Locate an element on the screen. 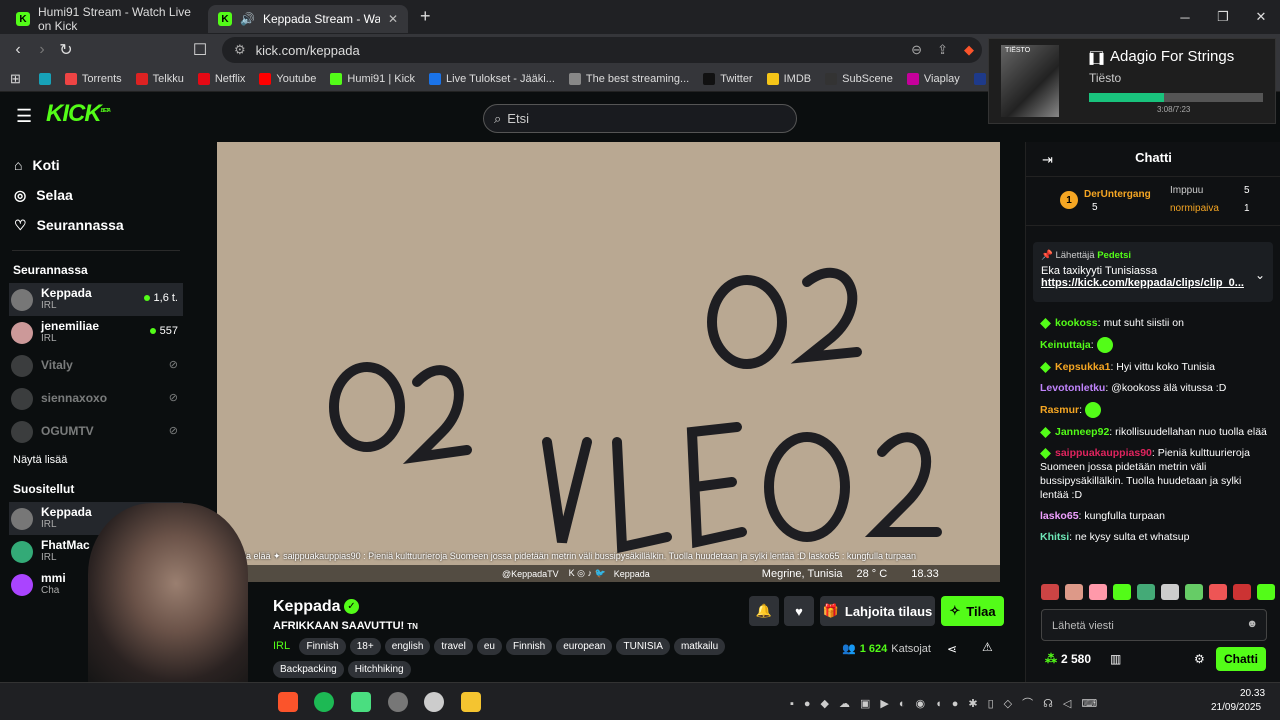  nav-home: ⌂ Koti is located at coordinates (96, 165).